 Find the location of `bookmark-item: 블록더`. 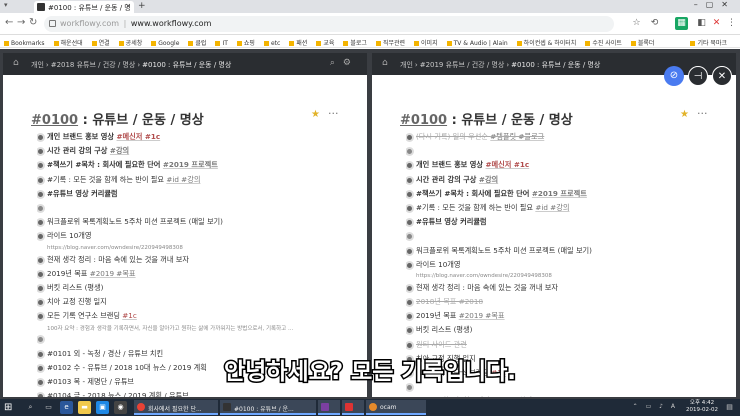

bookmark-item: 블록더 is located at coordinates (643, 42).